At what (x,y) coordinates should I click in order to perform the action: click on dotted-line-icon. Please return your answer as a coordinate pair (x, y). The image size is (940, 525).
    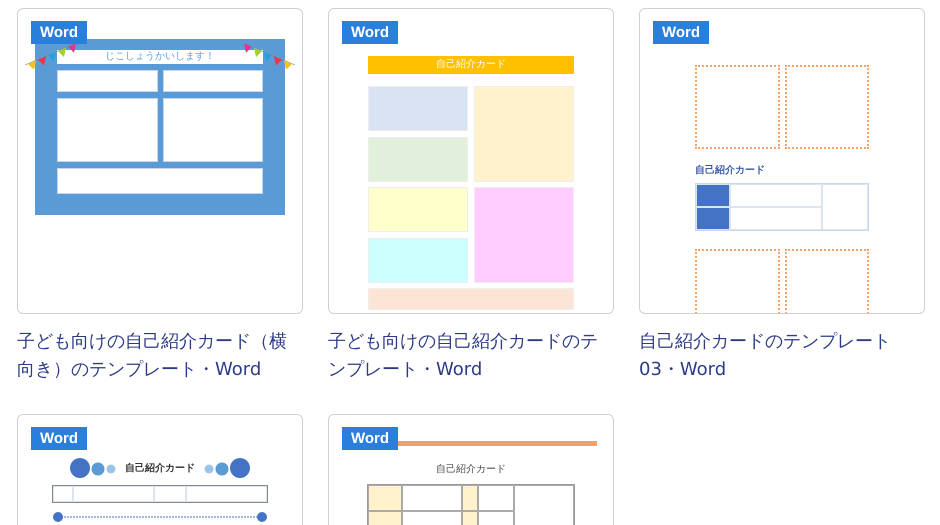
    Looking at the image, I should click on (160, 517).